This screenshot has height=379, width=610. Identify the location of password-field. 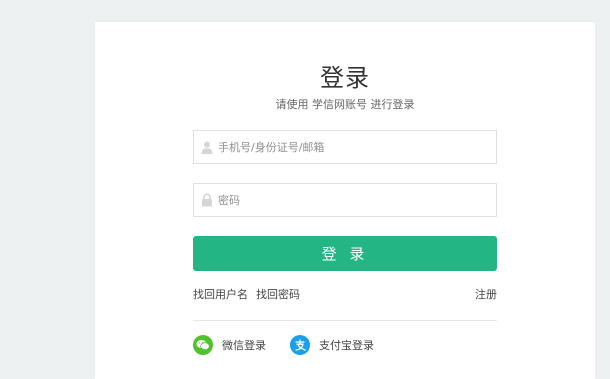
(345, 200).